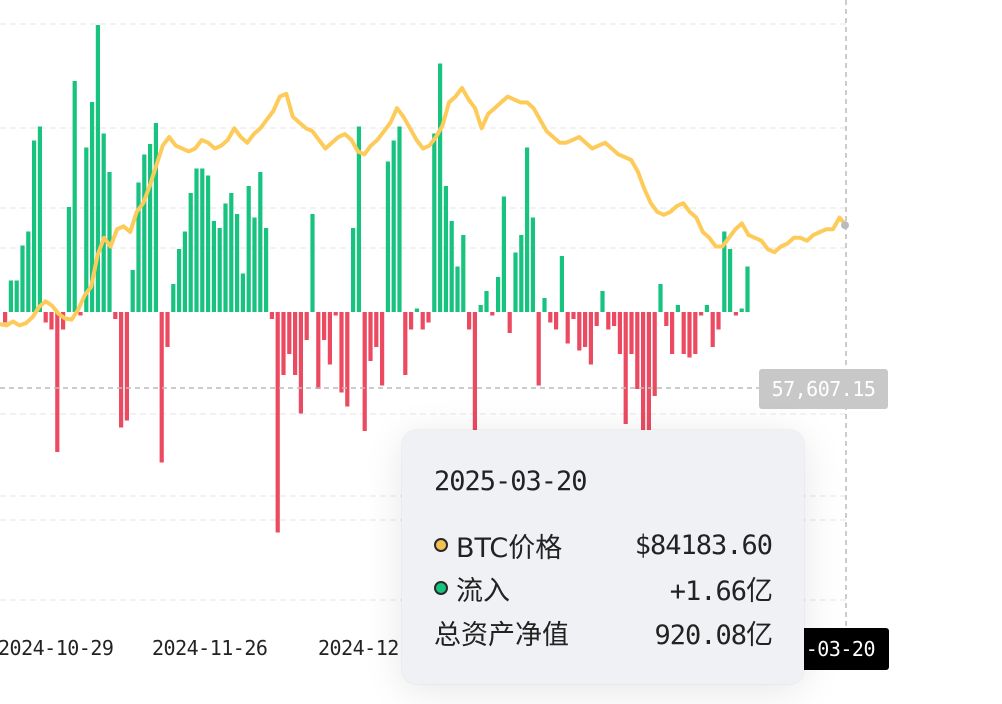  Describe the element at coordinates (603, 545) in the screenshot. I see `tooltip-row-btc: BTC价格 $84183.60` at that location.